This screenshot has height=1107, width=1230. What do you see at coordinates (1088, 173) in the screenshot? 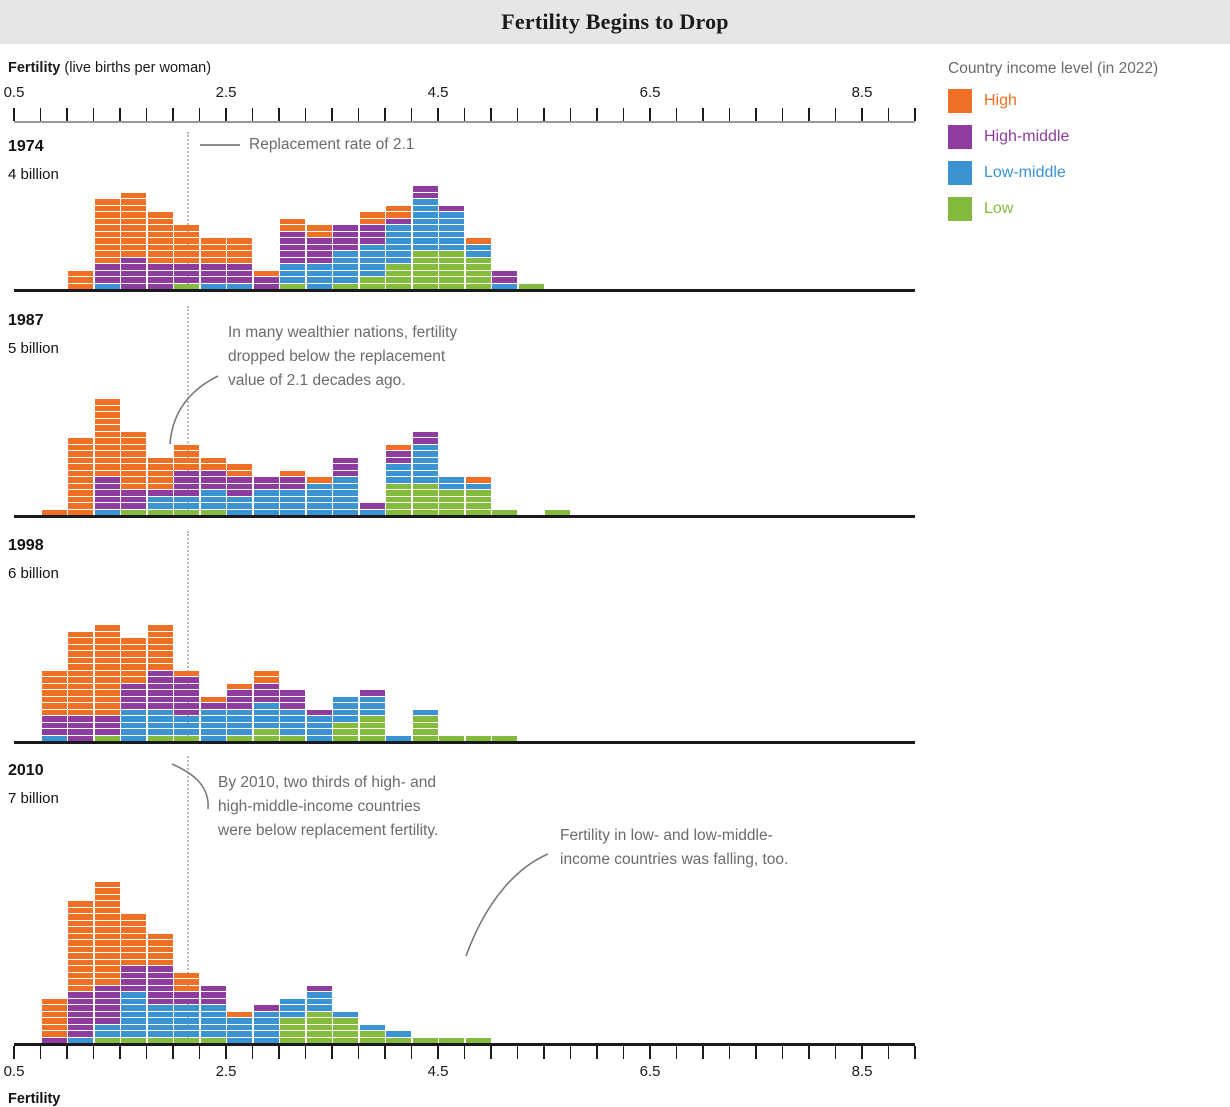
I see `legend-item-low-middle: Low-middle` at bounding box center [1088, 173].